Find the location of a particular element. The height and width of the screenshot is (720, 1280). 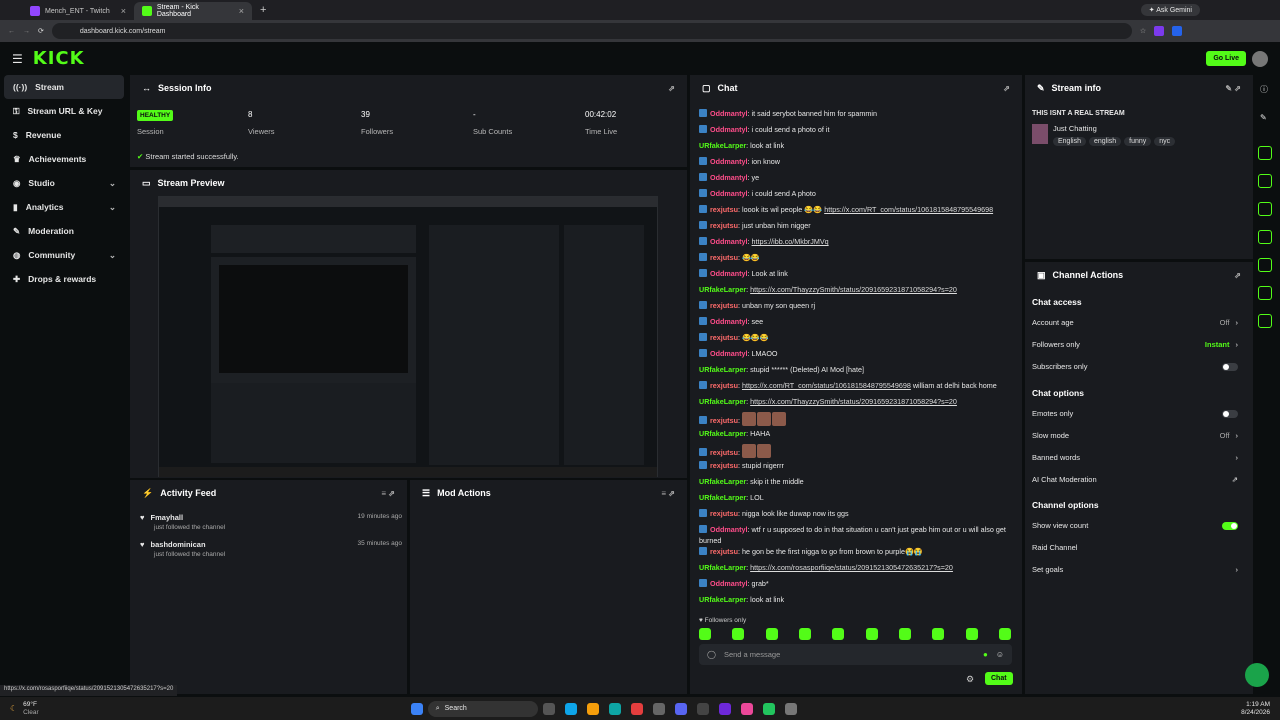

kick-logo: KICK is located at coordinates (59, 58).